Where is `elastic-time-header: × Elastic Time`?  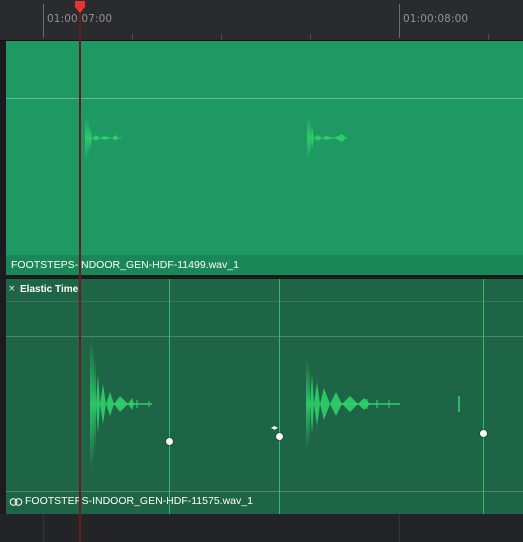 elastic-time-header: × Elastic Time is located at coordinates (264, 290).